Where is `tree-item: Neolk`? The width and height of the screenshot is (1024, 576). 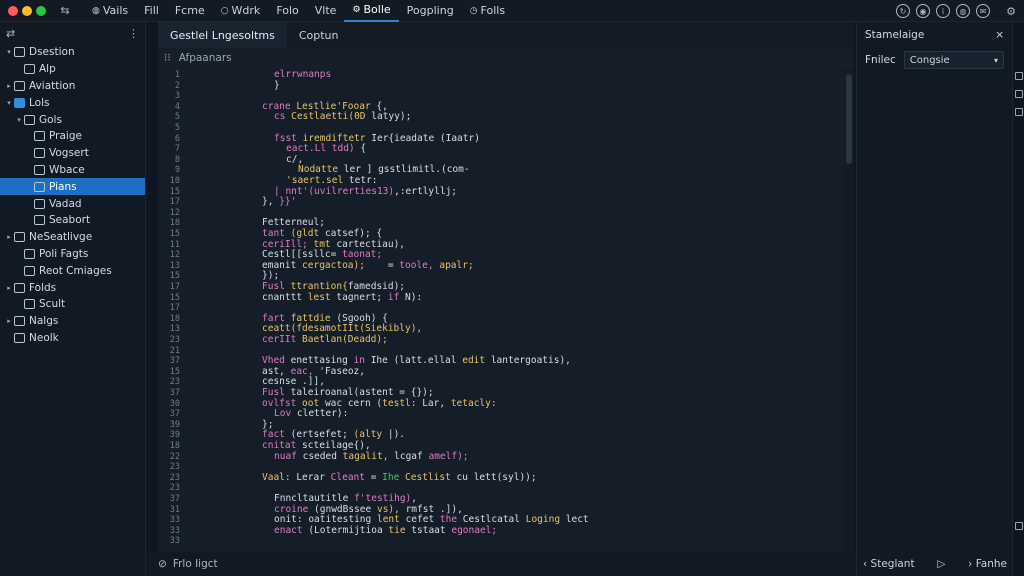
tree-item: Neolk is located at coordinates (72, 338).